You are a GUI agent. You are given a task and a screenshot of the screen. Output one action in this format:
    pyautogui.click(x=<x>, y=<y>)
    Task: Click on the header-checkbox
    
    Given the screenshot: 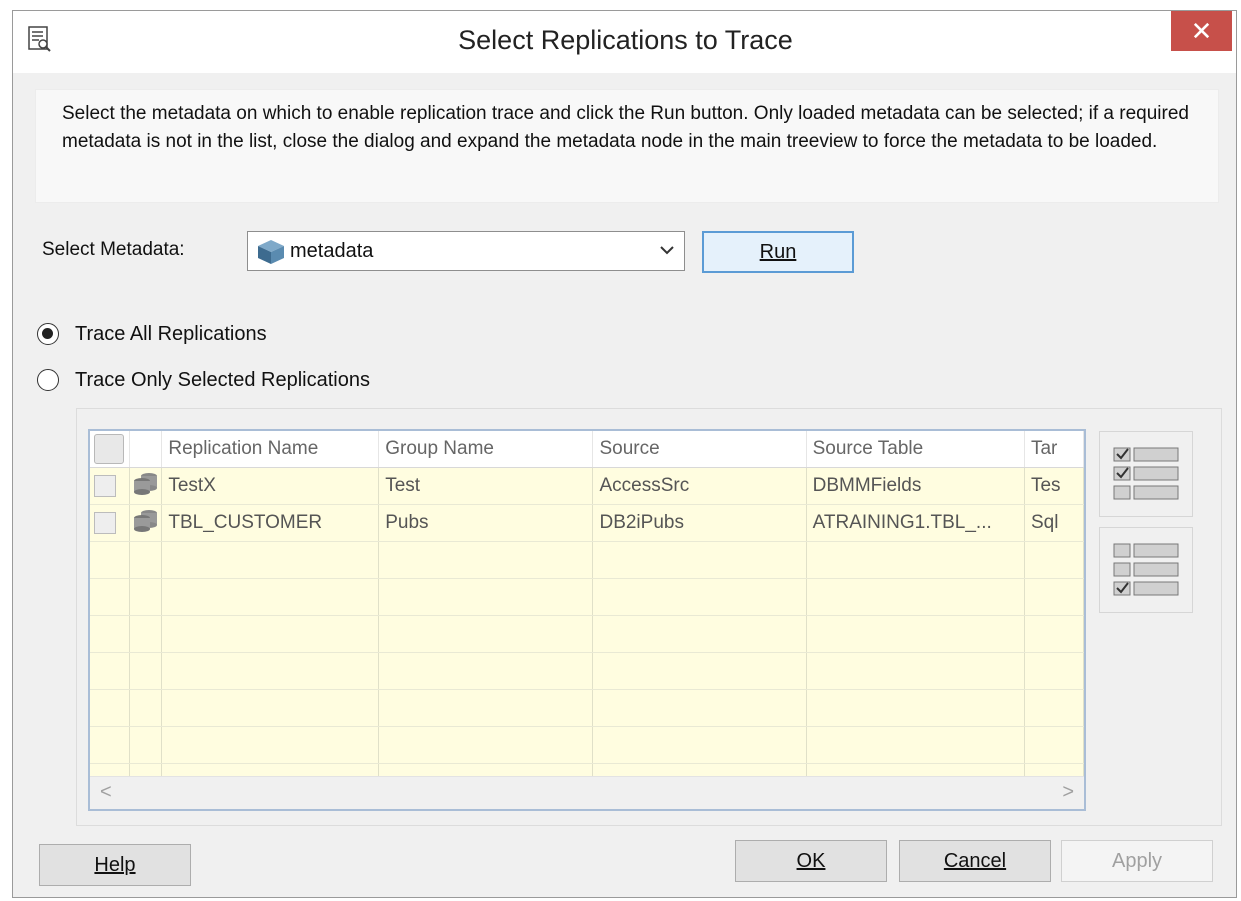 What is the action you would take?
    pyautogui.click(x=109, y=449)
    